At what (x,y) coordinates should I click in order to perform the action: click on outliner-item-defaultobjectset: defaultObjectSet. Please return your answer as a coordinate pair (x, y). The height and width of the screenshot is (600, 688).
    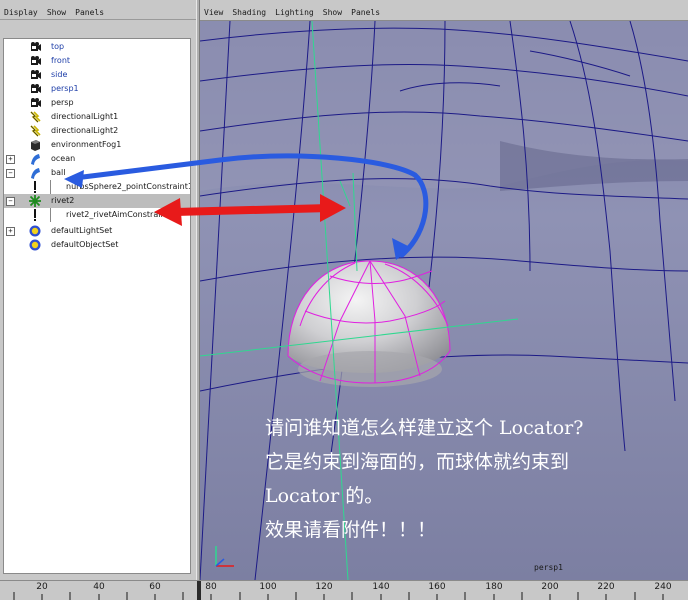
    Looking at the image, I should click on (97, 245).